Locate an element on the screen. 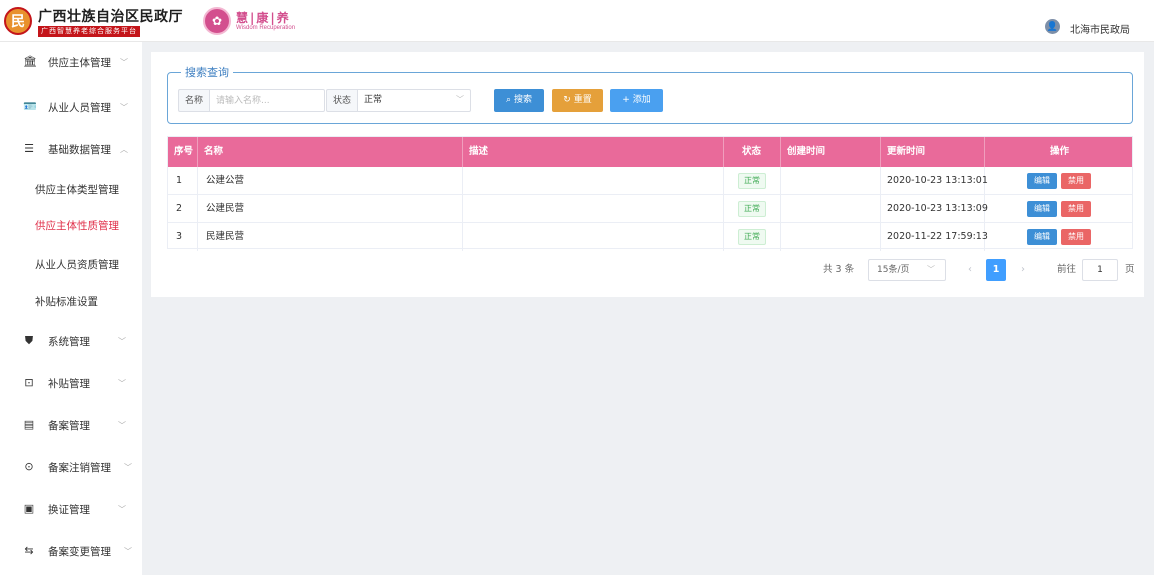 This screenshot has width=1154, height=575. sidebar-subitem-supplier-type: 供应主体类型管理 is located at coordinates (71, 189).